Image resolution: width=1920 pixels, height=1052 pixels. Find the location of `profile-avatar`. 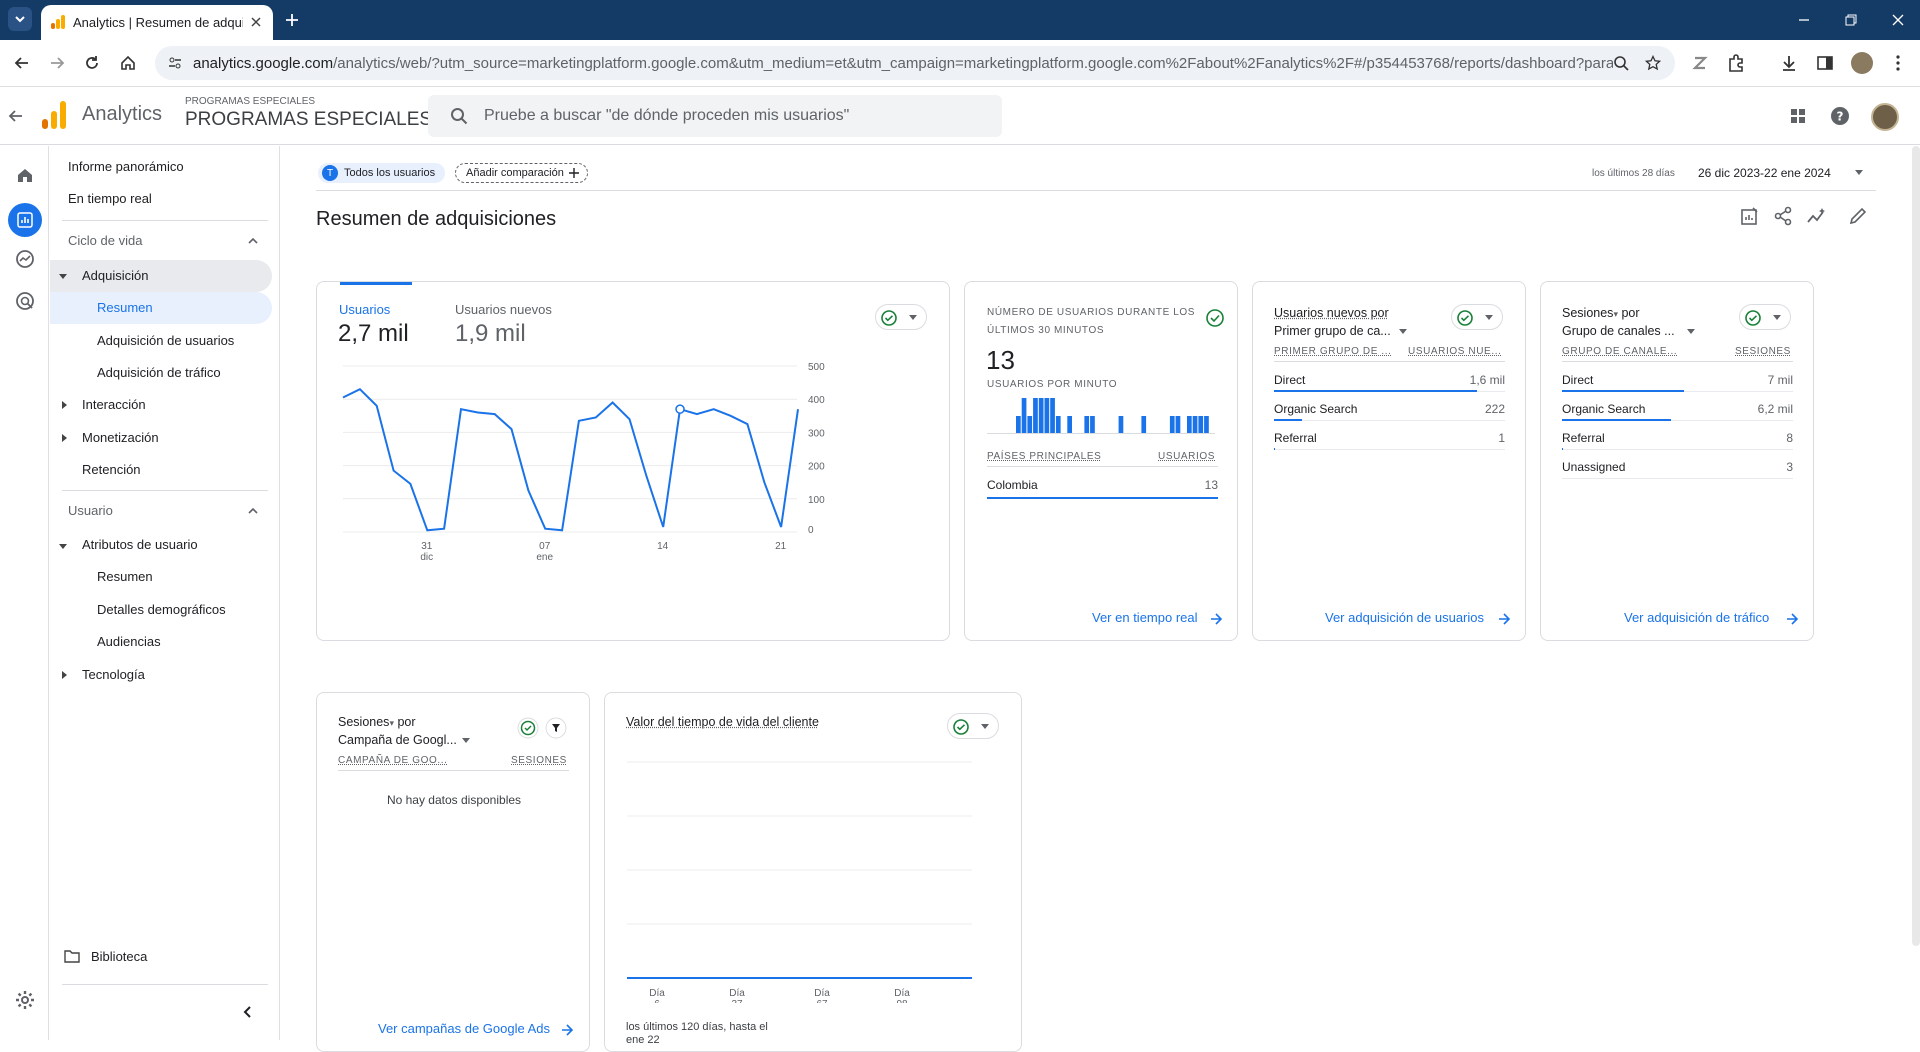

profile-avatar is located at coordinates (1862, 63).